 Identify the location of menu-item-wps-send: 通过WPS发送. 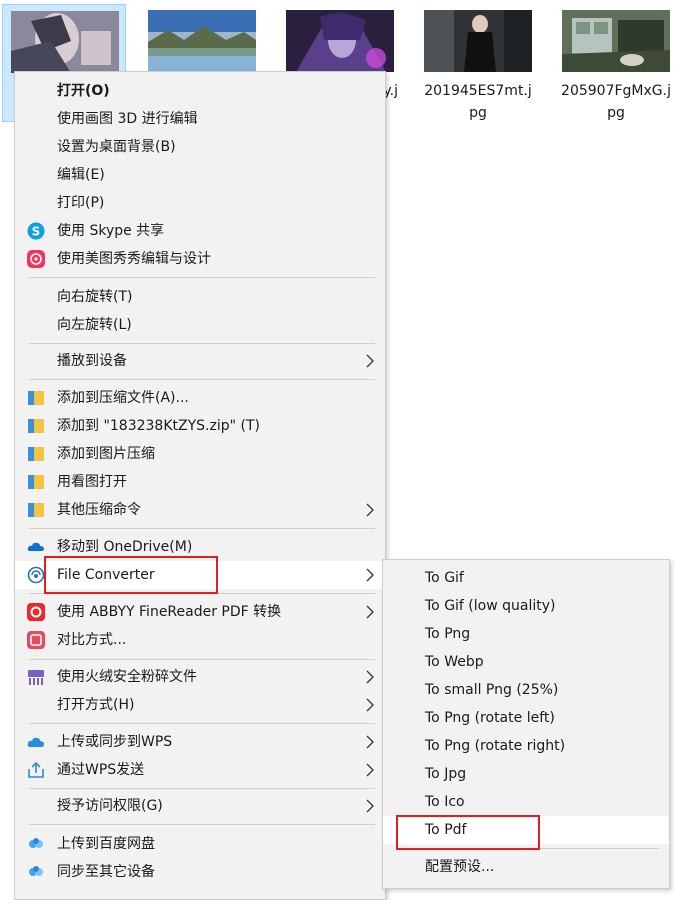
(200, 770).